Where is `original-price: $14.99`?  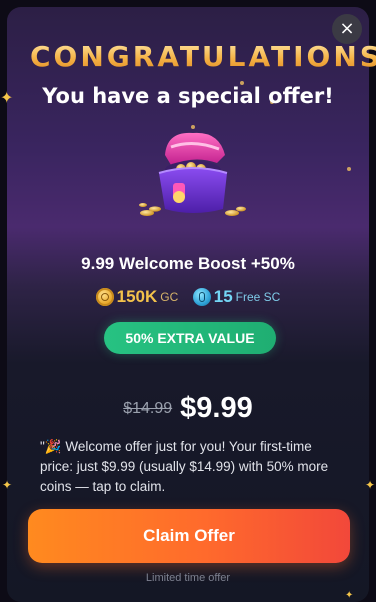
original-price: $14.99 is located at coordinates (148, 408).